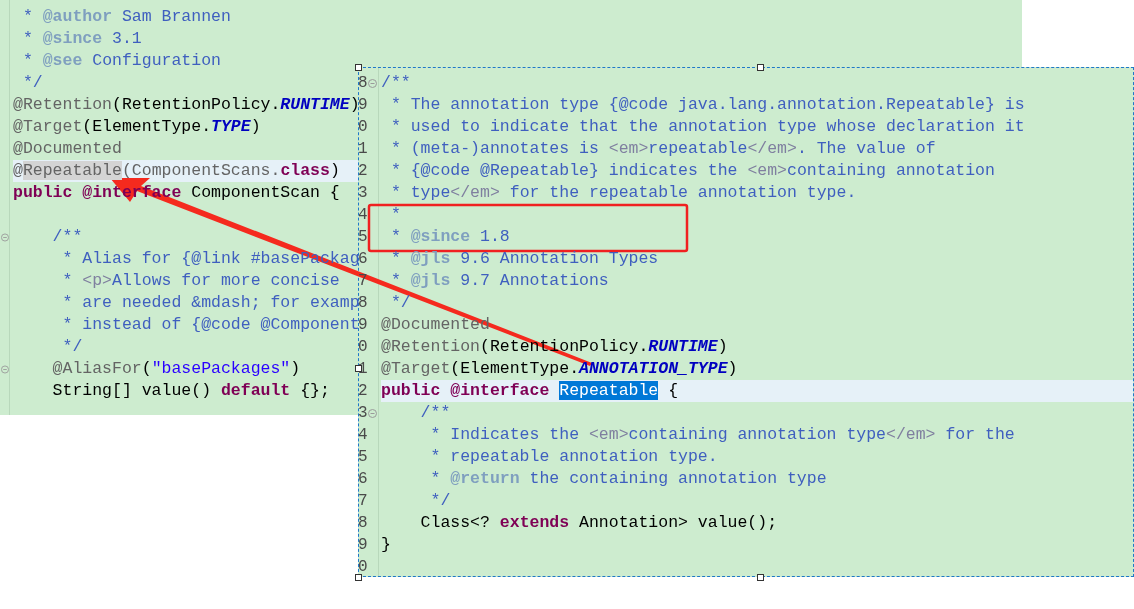 Image resolution: width=1134 pixels, height=609 pixels. I want to click on code-line: * repeatable annotation type., so click(573, 457).